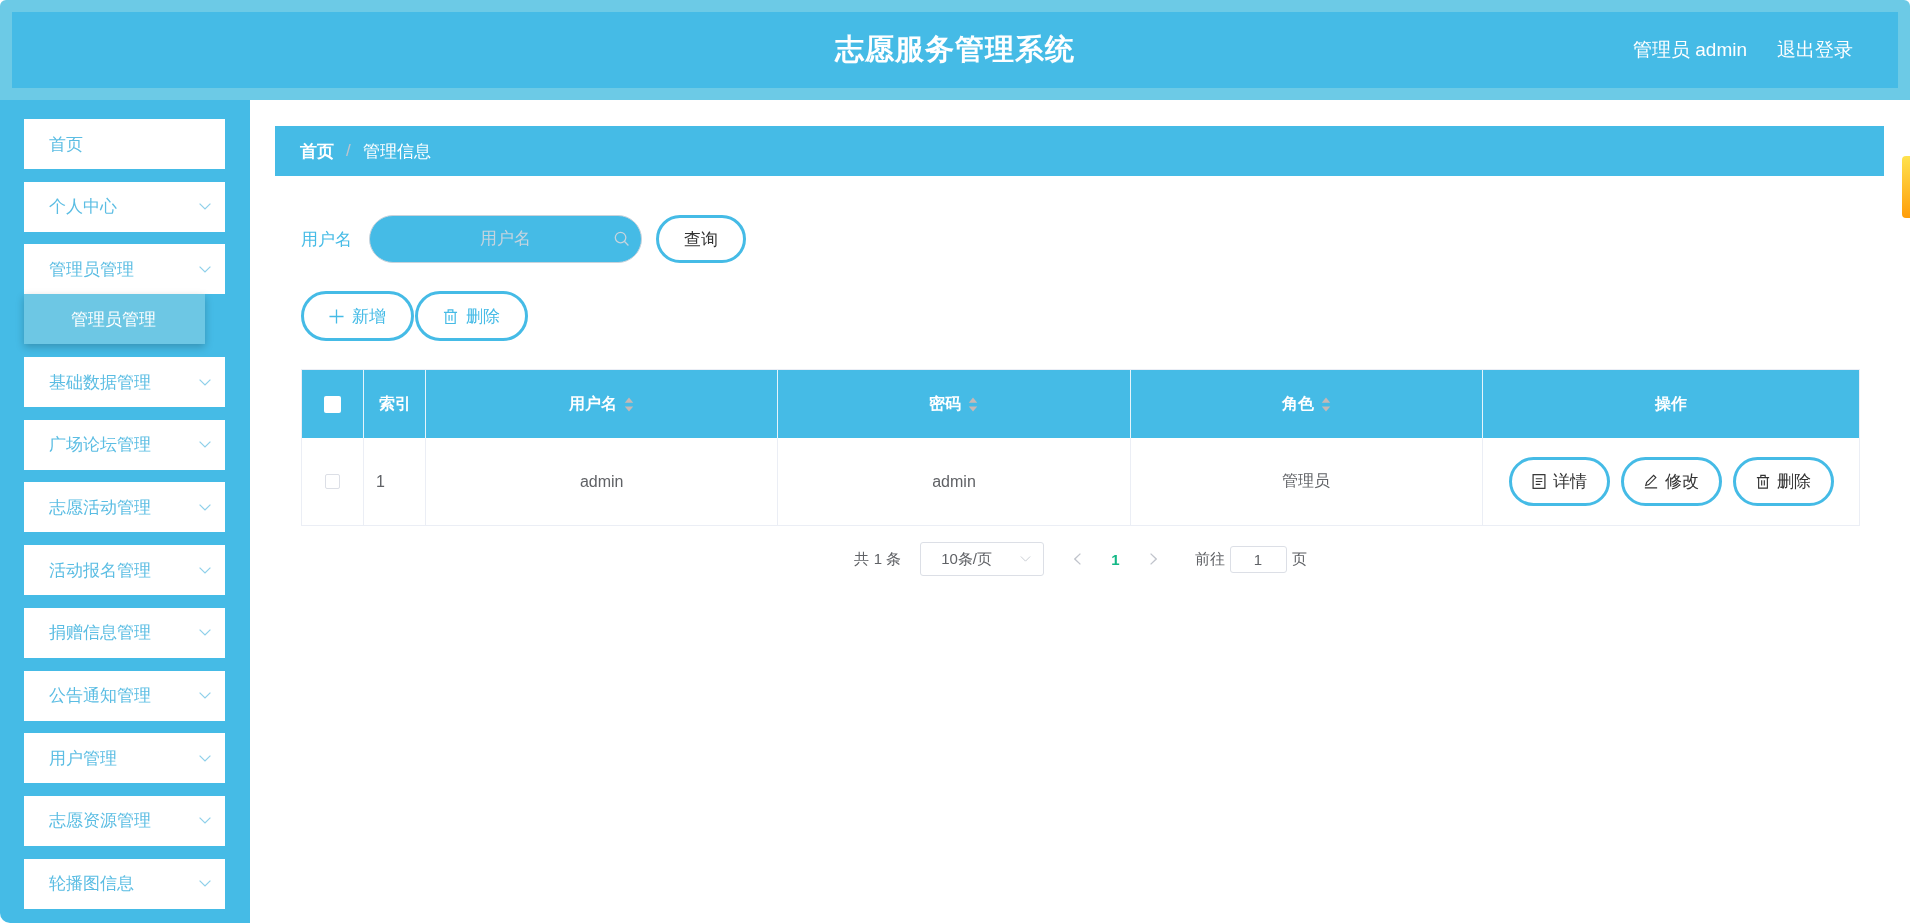  I want to click on add-button: 新增, so click(357, 316).